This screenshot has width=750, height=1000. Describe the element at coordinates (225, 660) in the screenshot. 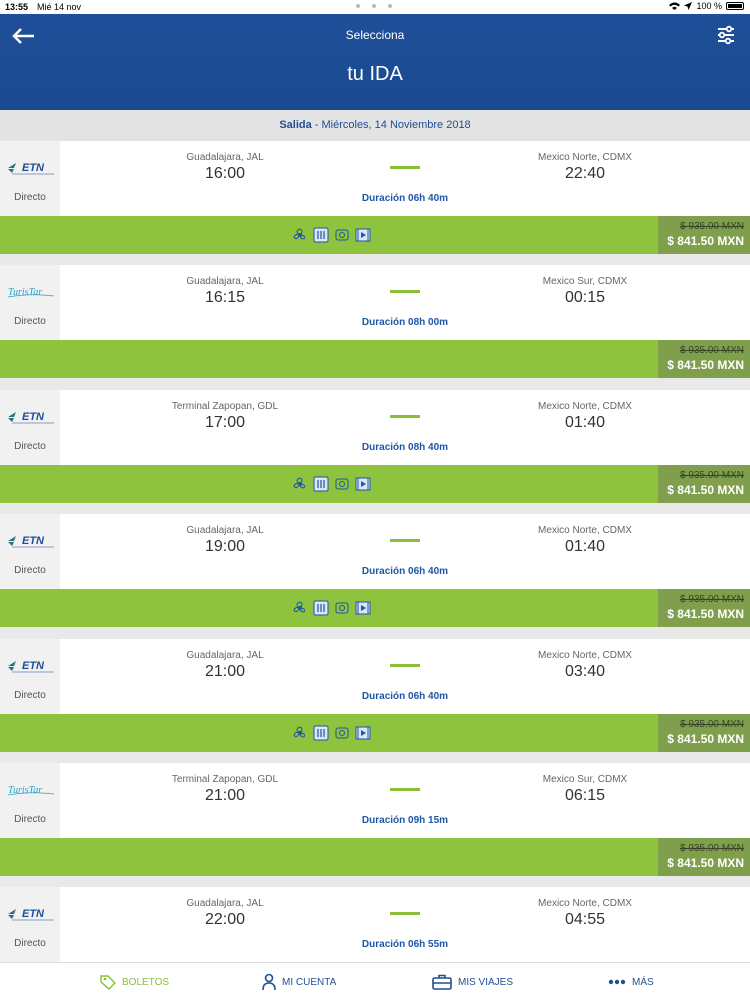

I see `origin: Guadalajara, JAL 21:00` at that location.